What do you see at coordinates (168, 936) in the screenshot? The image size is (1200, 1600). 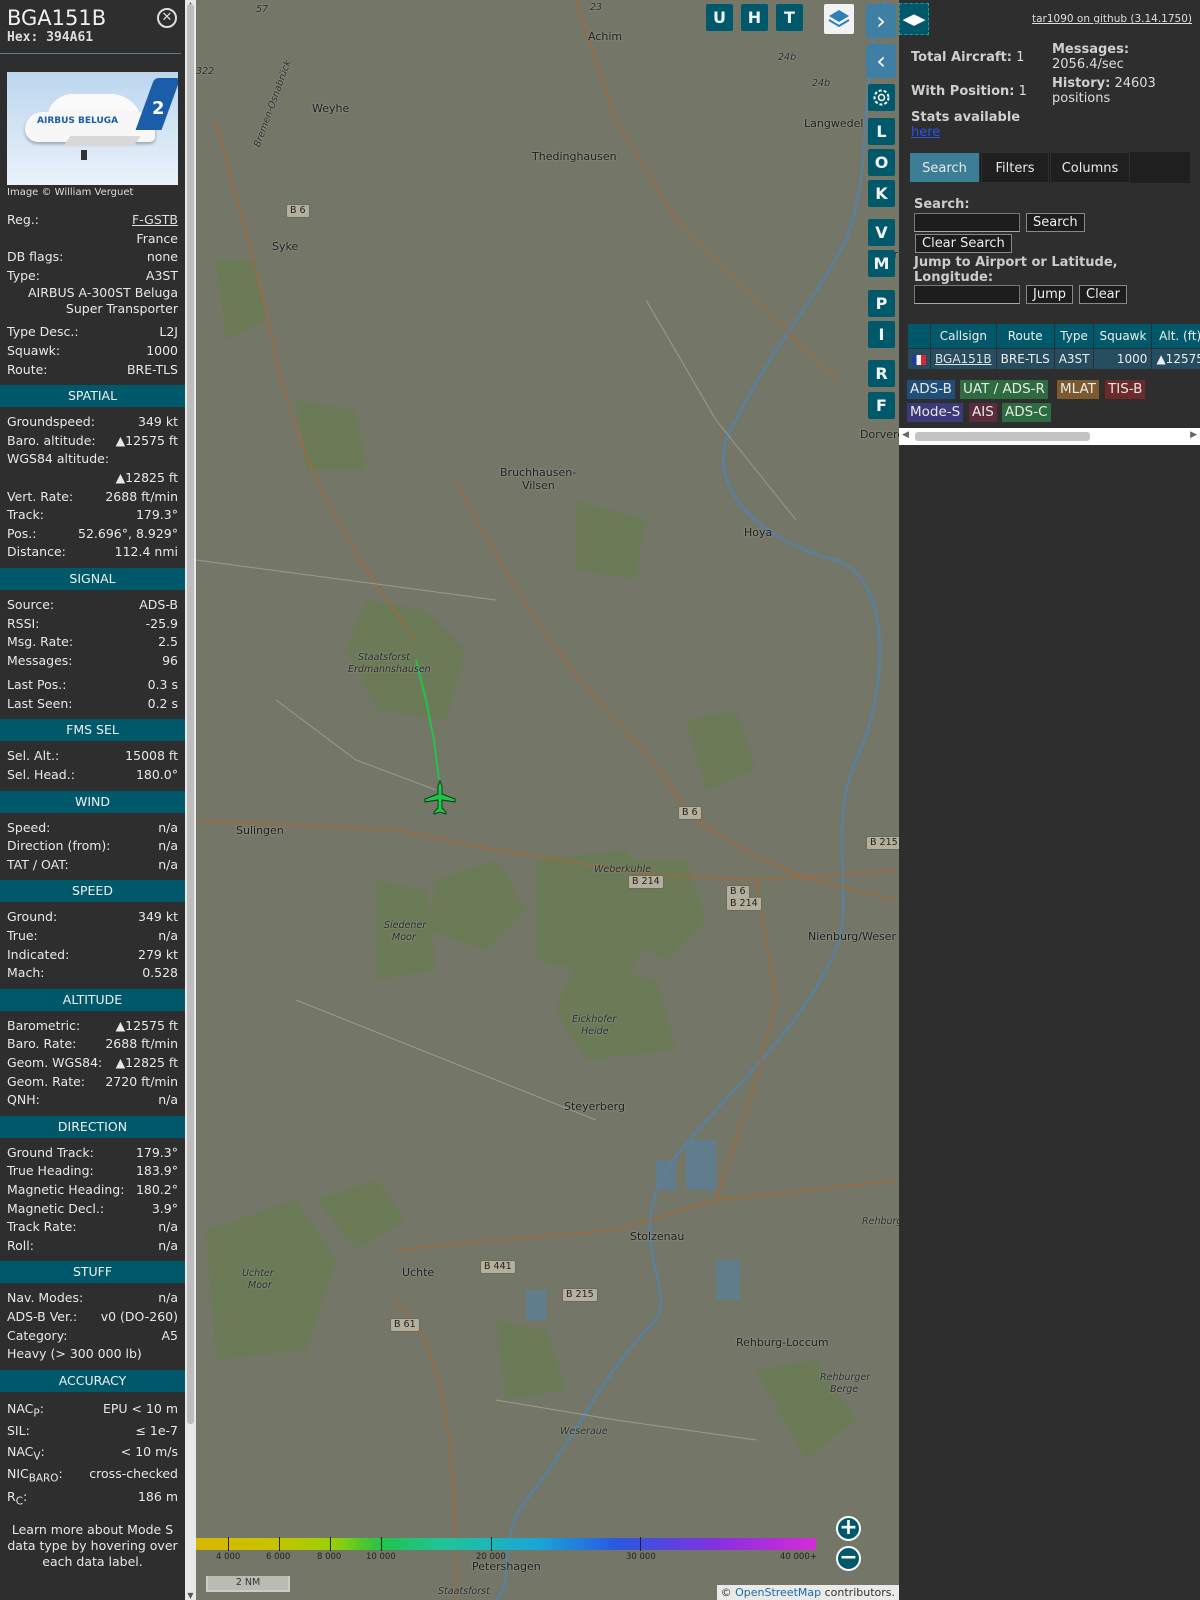 I see `true-speed-value: n/a` at bounding box center [168, 936].